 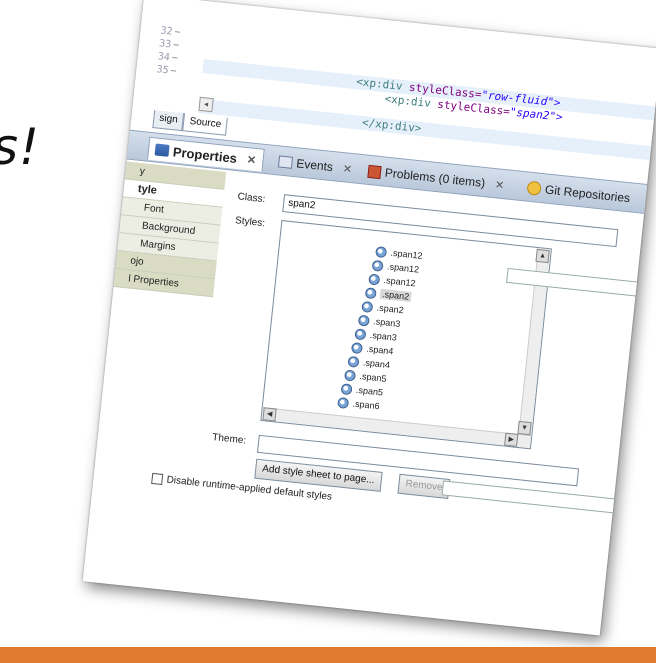 I want to click on arrow-right-icon: ▶, so click(x=511, y=439).